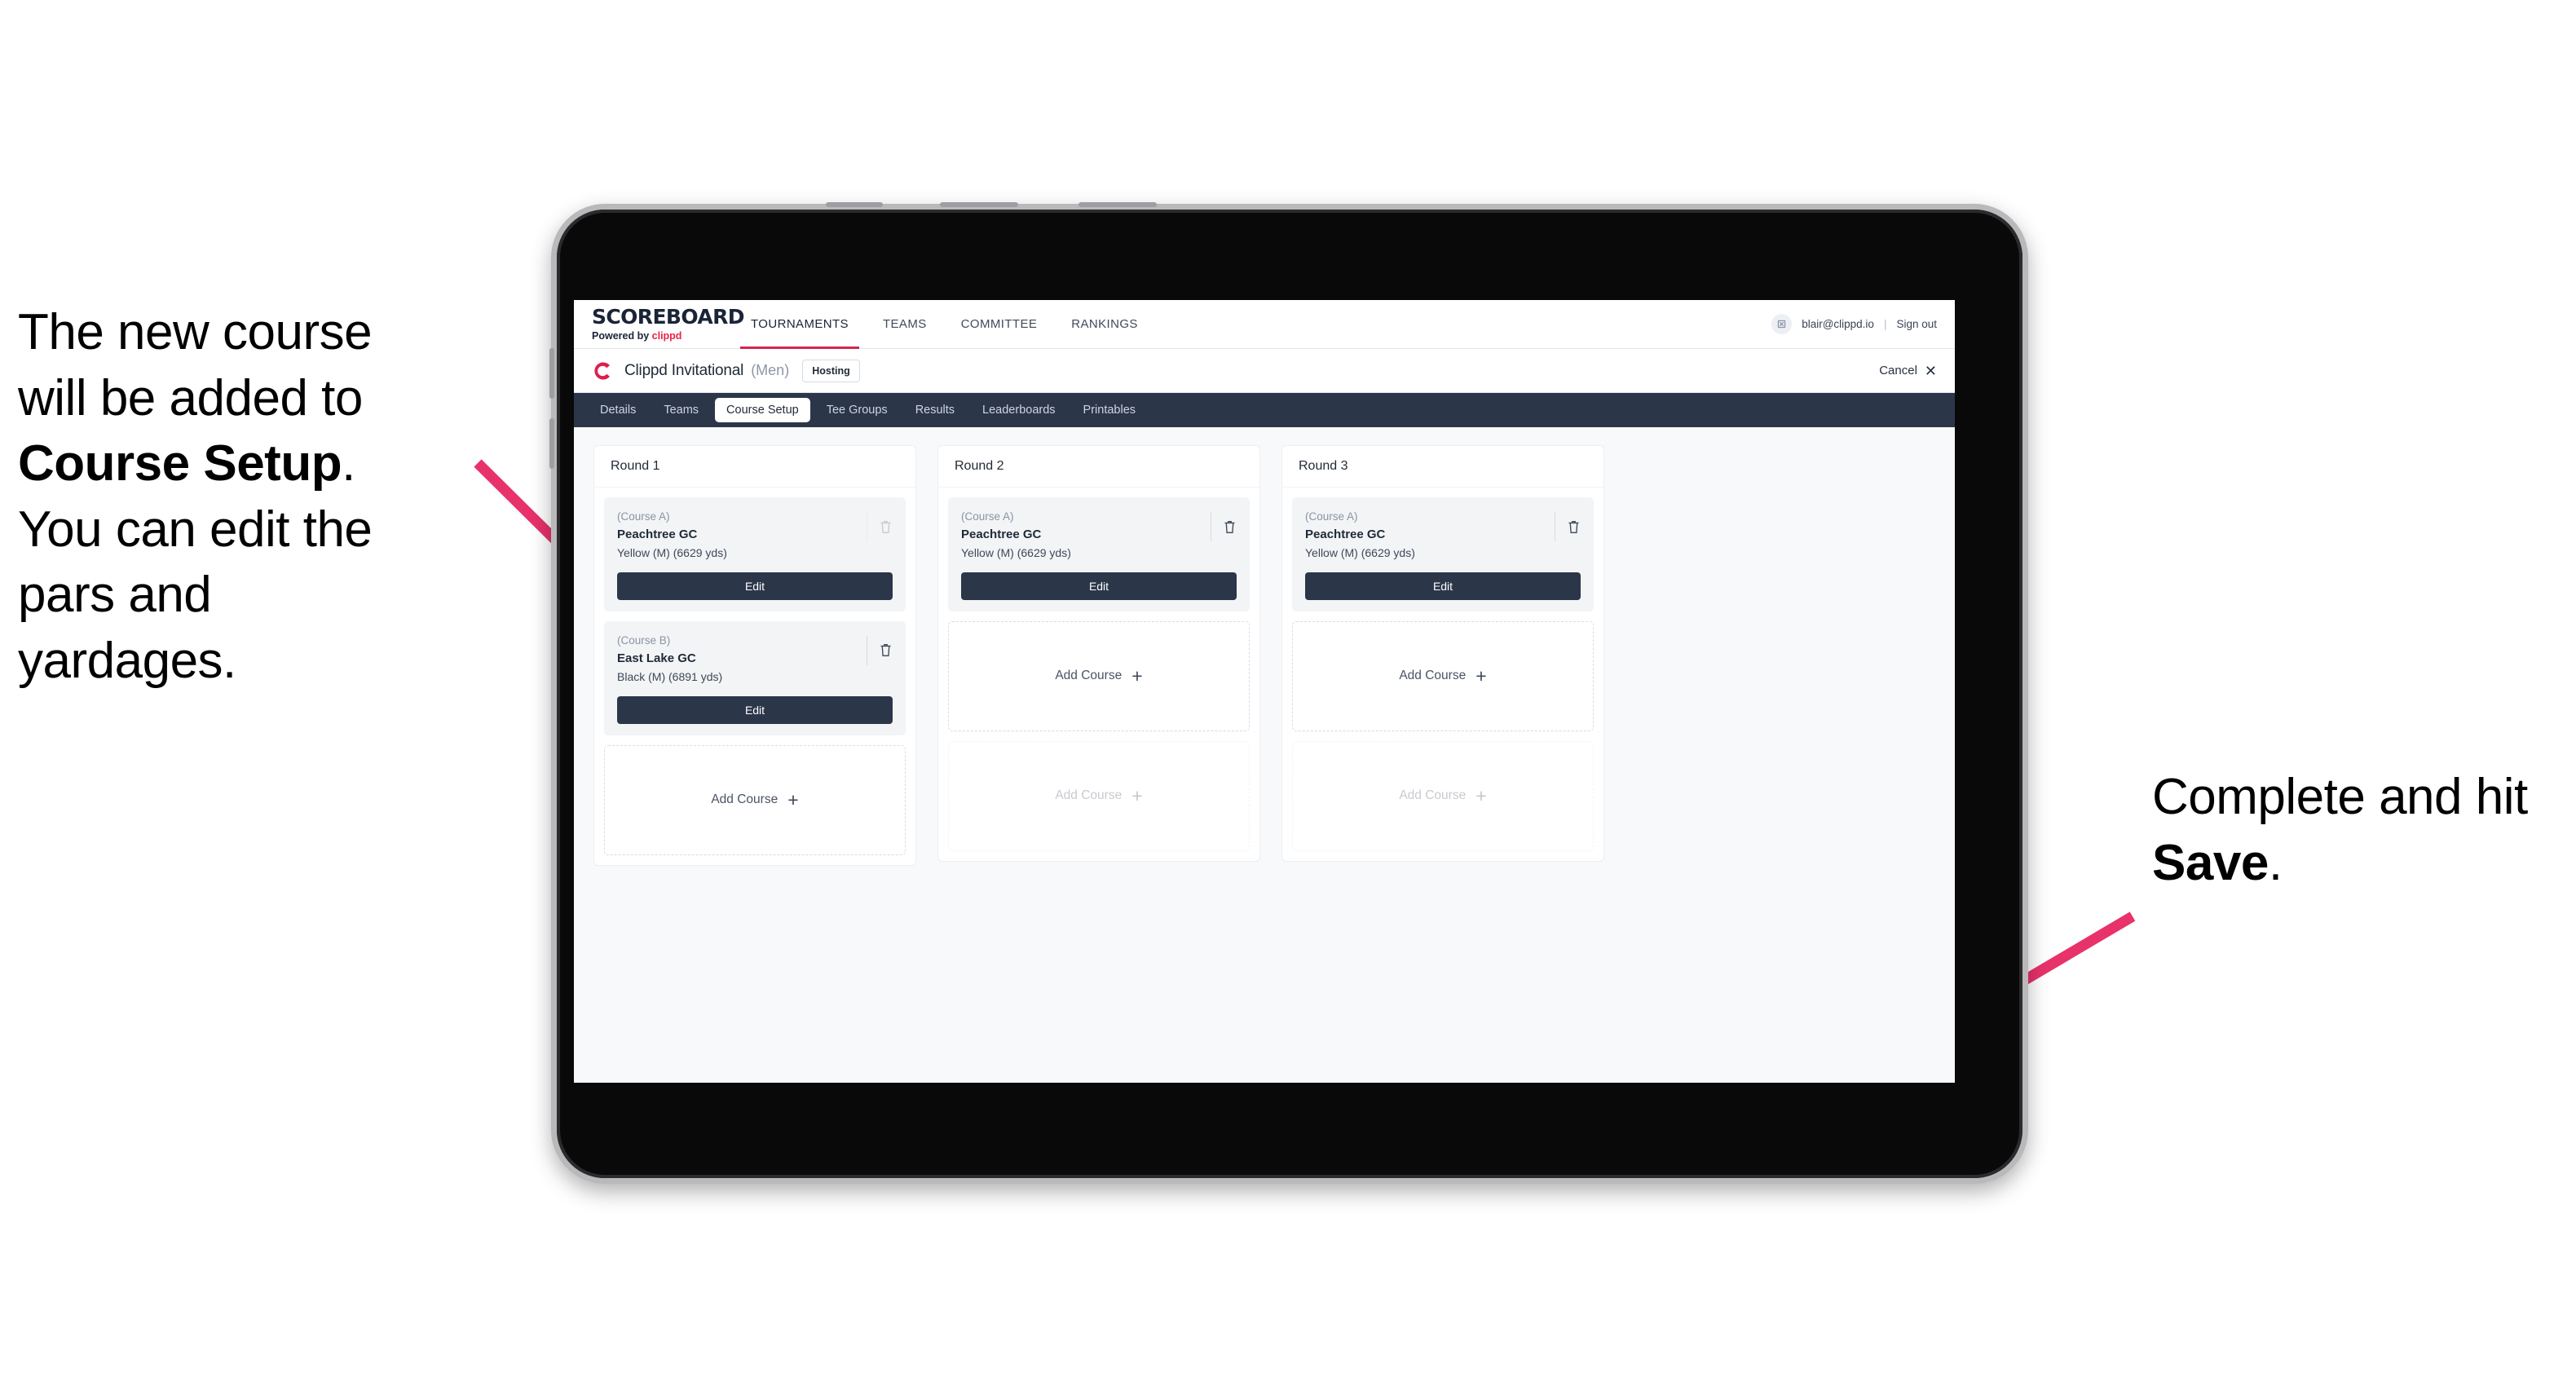 The height and width of the screenshot is (1386, 2576). What do you see at coordinates (2275, 862) in the screenshot?
I see `annotation-right-part2: .` at bounding box center [2275, 862].